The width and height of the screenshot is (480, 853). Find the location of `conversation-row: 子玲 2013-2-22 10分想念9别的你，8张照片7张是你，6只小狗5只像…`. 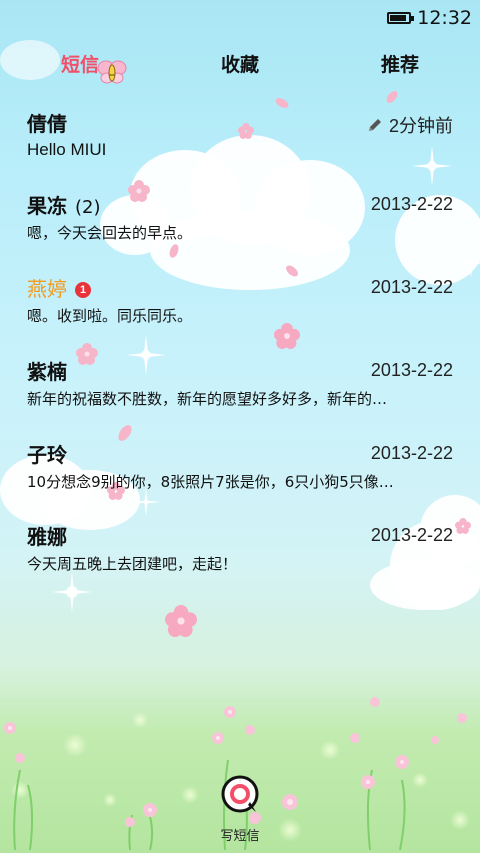

conversation-row: 子玲 2013-2-22 10分想念9别的你，8张照片7张是你，6只小狗5只像… is located at coordinates (240, 472).